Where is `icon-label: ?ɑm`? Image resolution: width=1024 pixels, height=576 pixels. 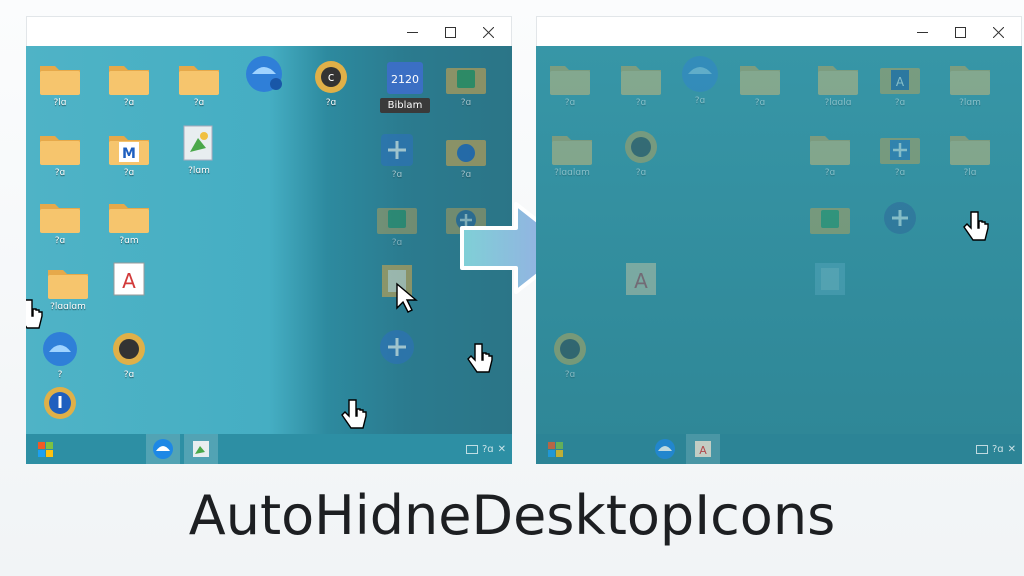 icon-label: ?ɑm is located at coordinates (129, 241).